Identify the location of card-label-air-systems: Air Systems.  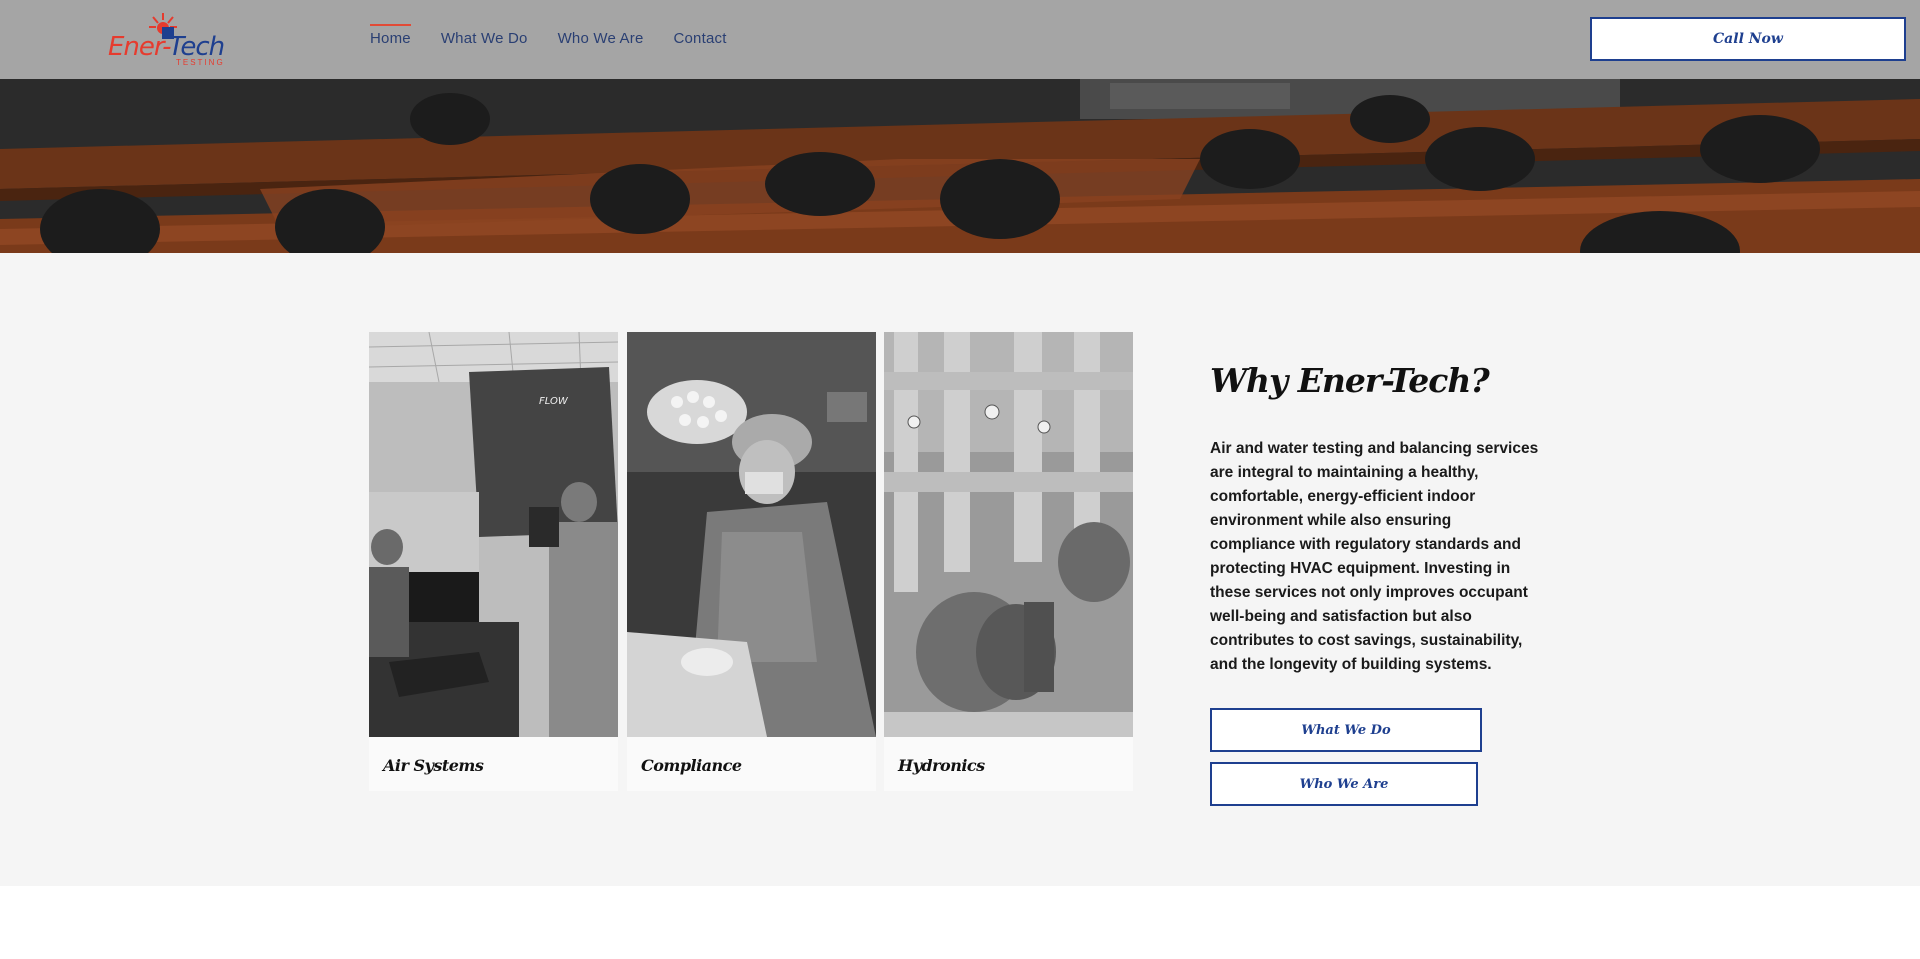
(433, 765).